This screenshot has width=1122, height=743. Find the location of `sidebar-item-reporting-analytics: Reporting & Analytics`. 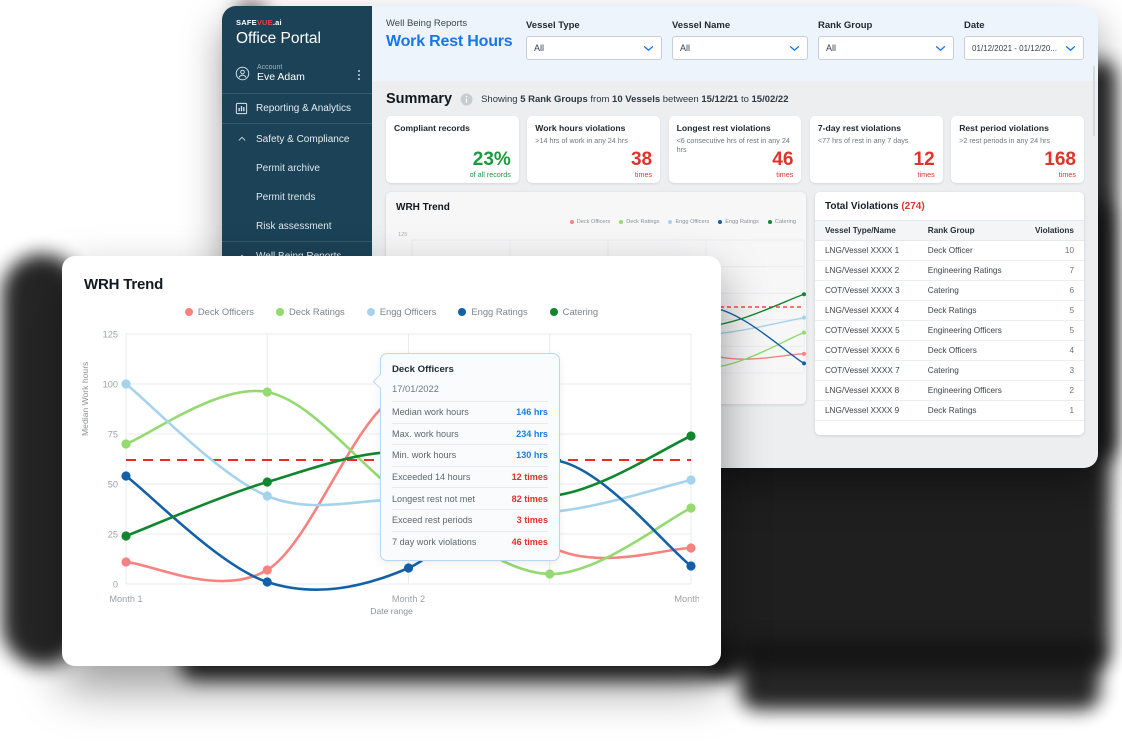

sidebar-item-reporting-analytics: Reporting & Analytics is located at coordinates (297, 109).